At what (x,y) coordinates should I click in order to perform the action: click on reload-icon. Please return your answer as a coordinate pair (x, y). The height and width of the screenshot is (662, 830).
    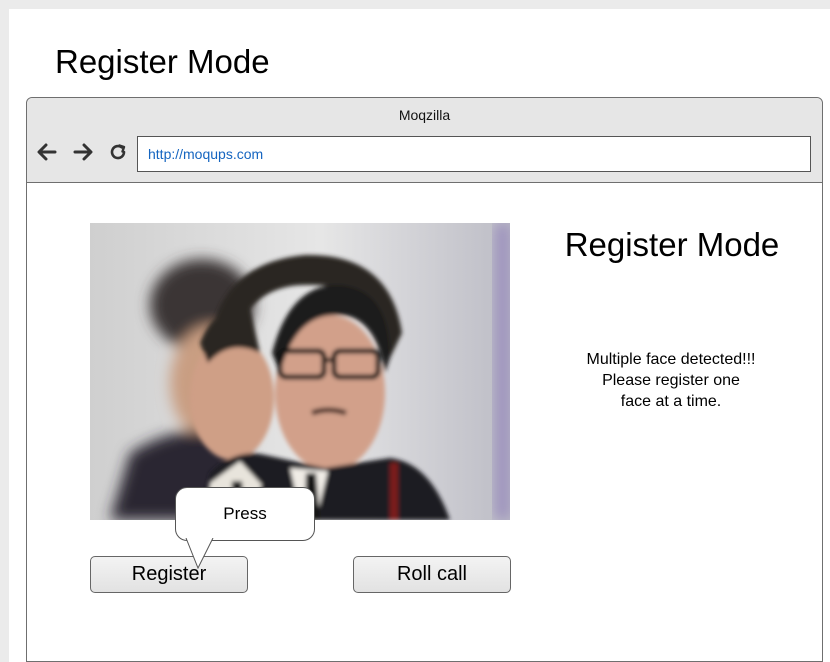
    Looking at the image, I should click on (118, 152).